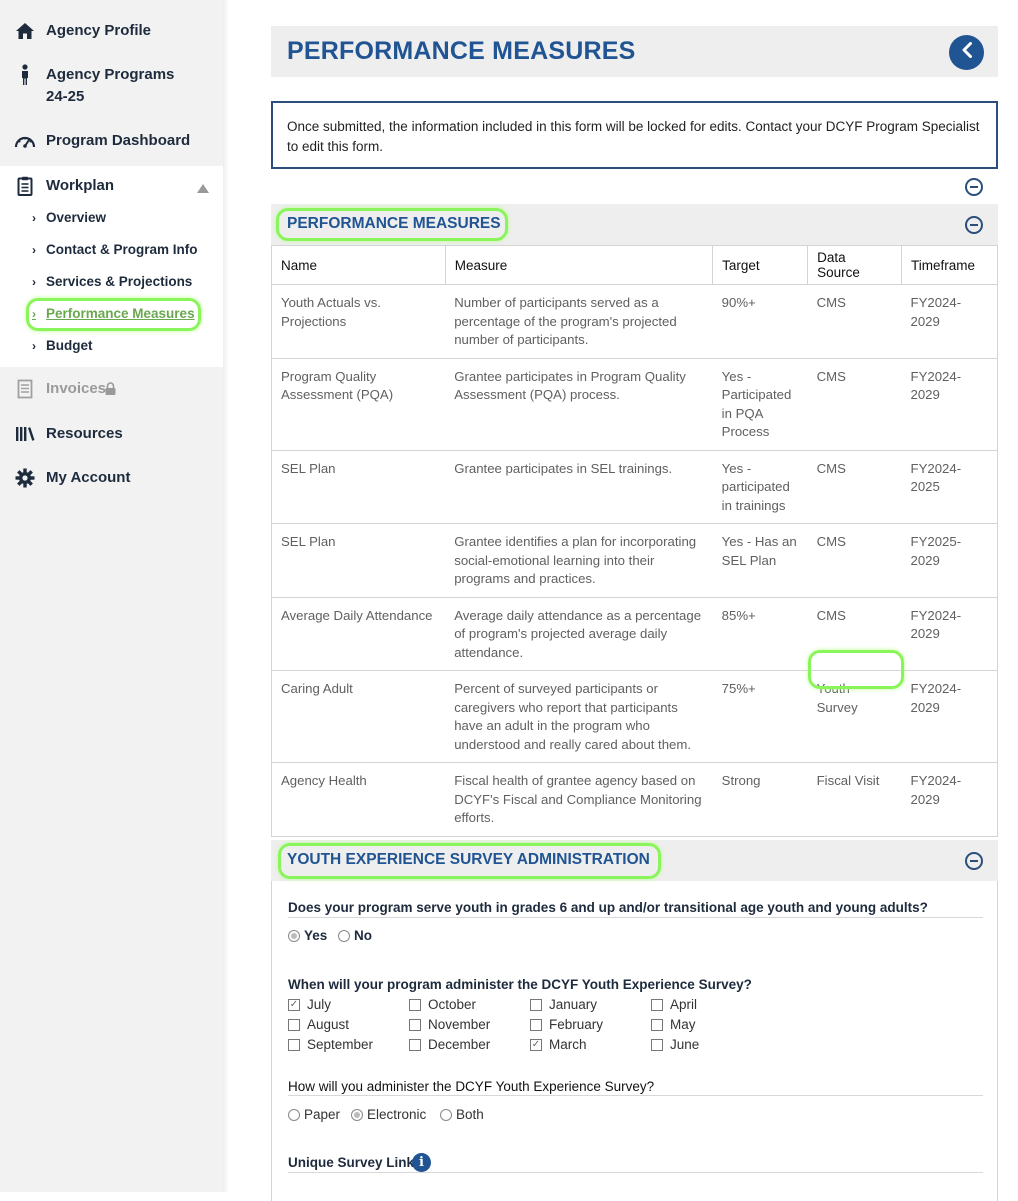 The width and height of the screenshot is (1018, 1201). What do you see at coordinates (760, 321) in the screenshot?
I see `cell-target: 90%+` at bounding box center [760, 321].